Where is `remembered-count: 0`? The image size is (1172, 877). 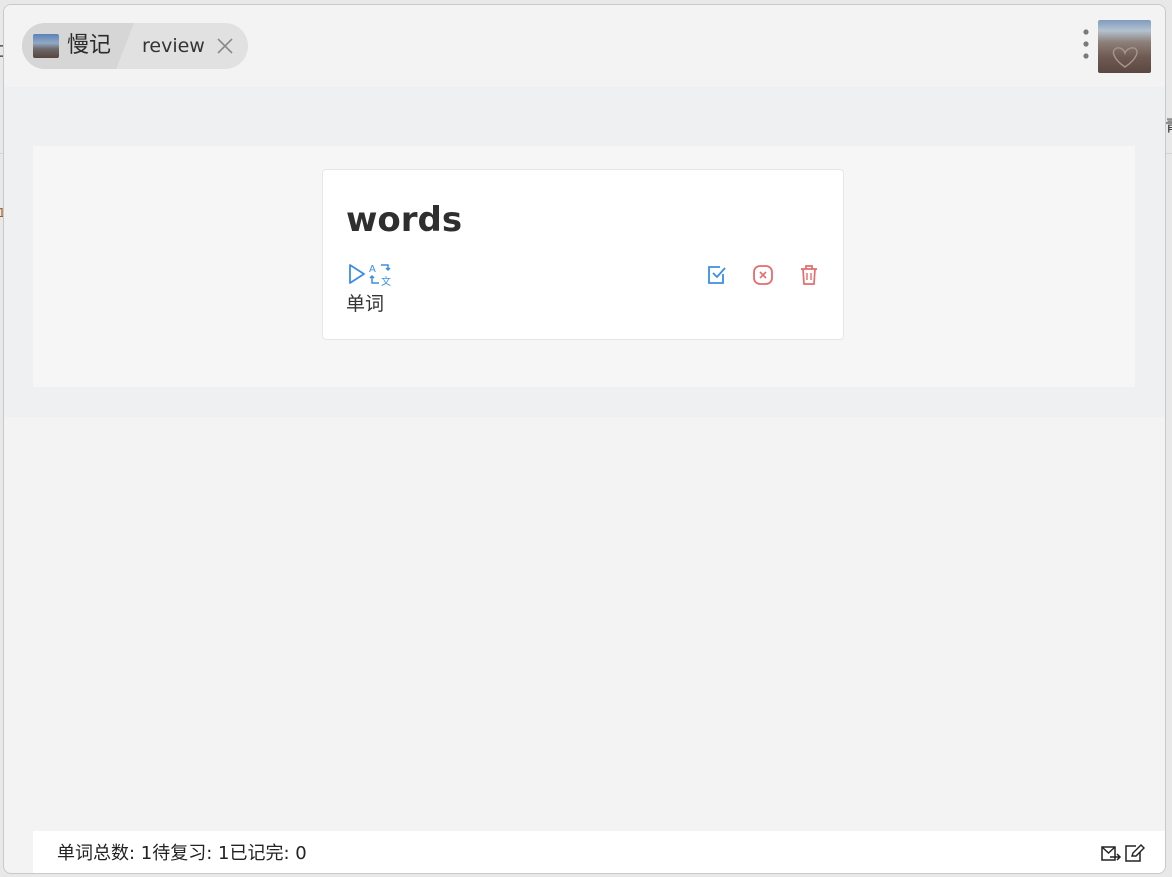
remembered-count: 0 is located at coordinates (301, 853).